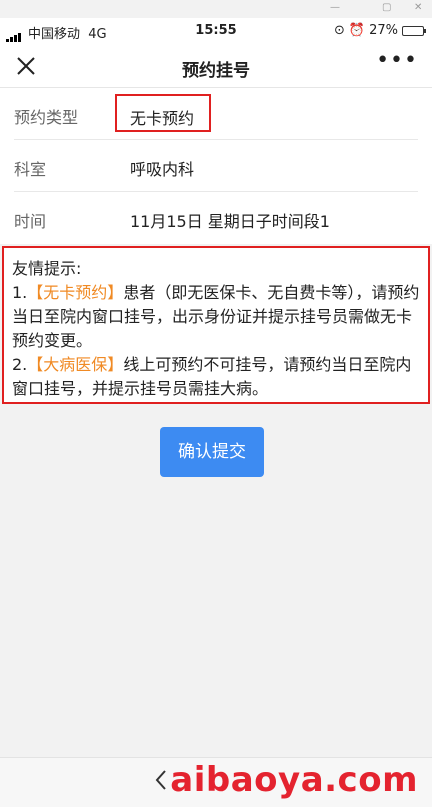  I want to click on page-title: 预约挂号, so click(216, 71).